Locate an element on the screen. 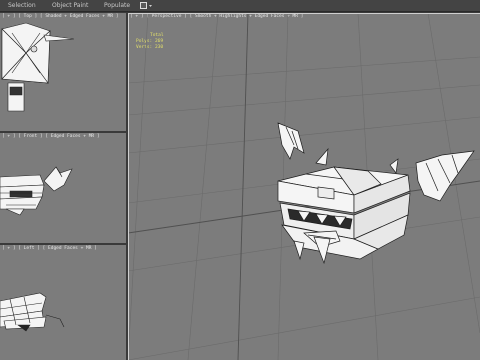 The height and width of the screenshot is (360, 480). top-view-model is located at coordinates (38, 67).